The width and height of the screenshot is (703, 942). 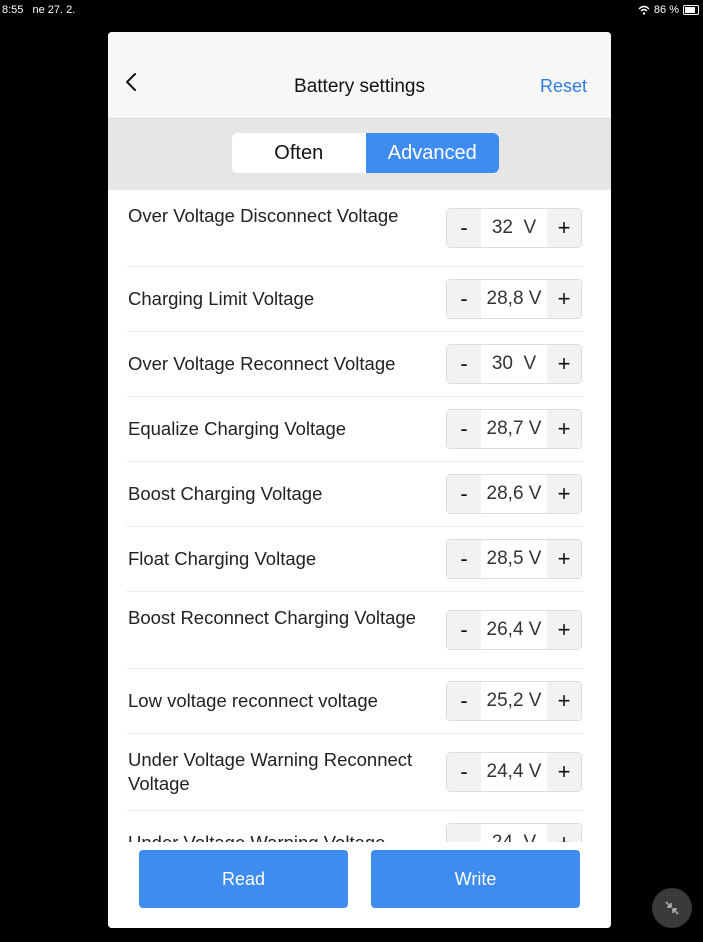 I want to click on value-stepper: - 32 V +, so click(x=514, y=228).